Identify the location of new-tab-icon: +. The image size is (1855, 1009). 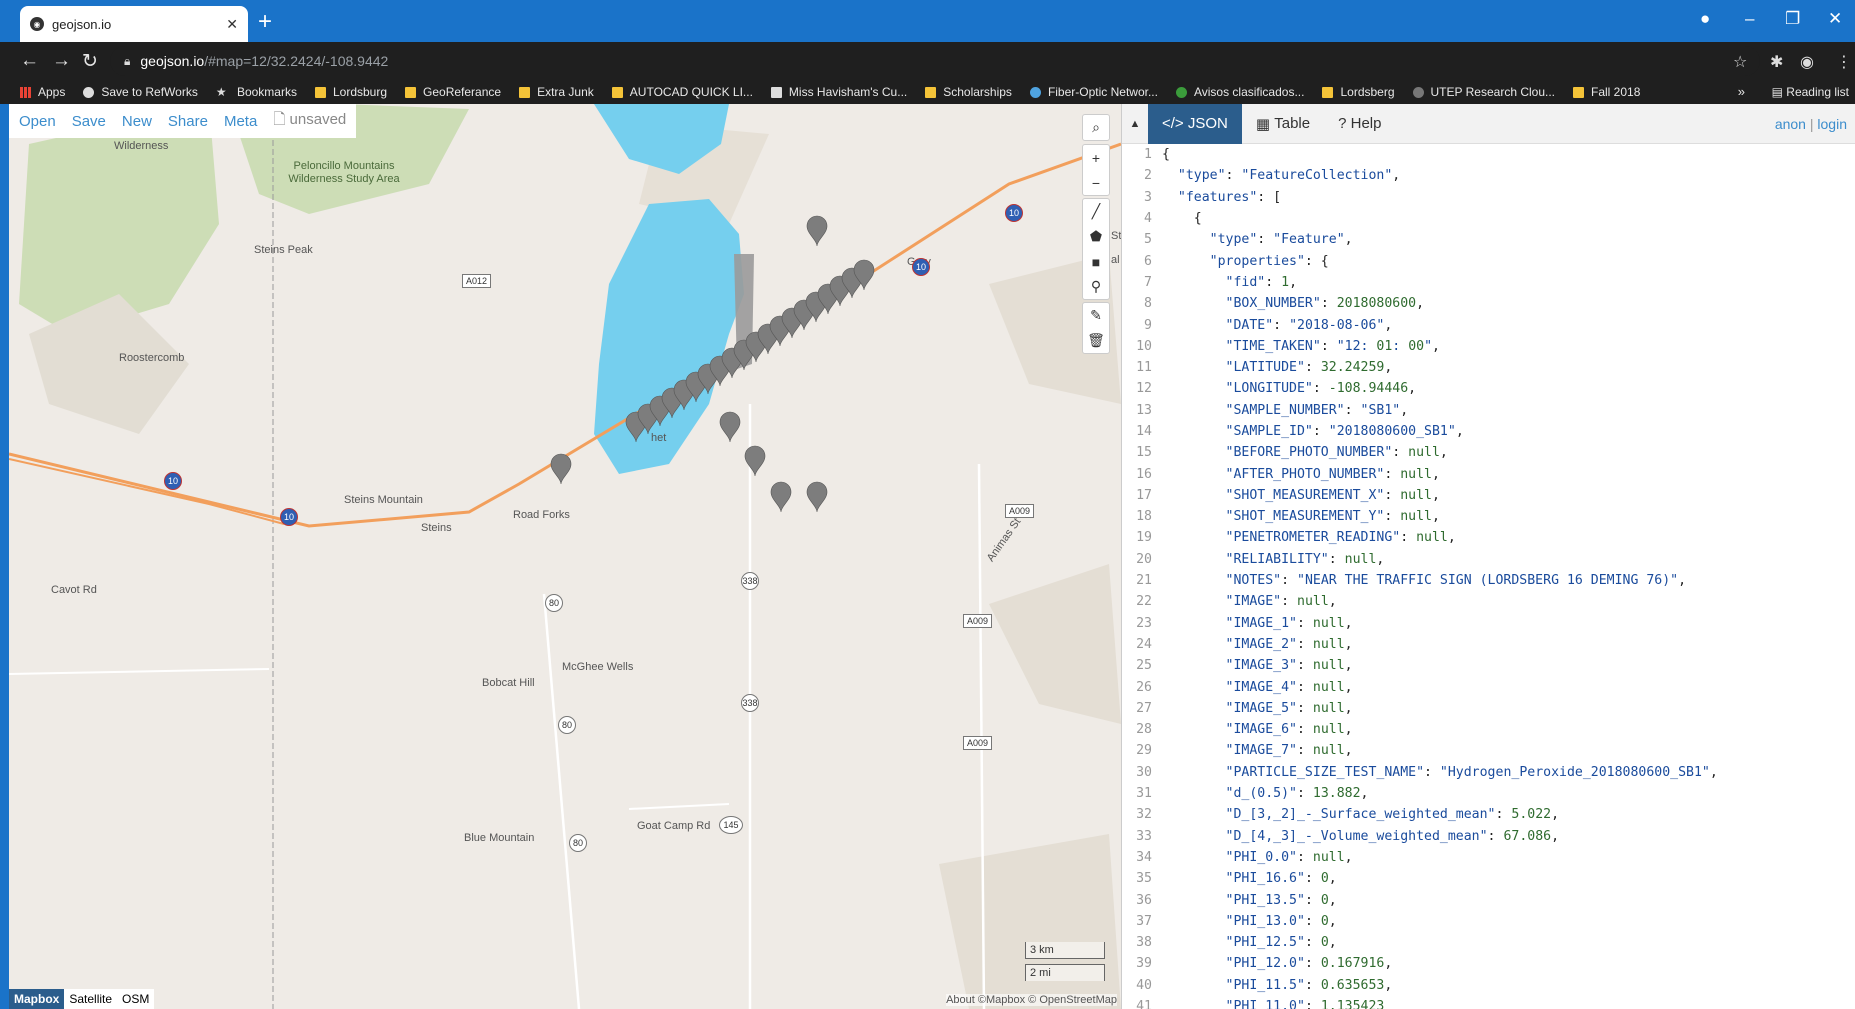
(265, 22).